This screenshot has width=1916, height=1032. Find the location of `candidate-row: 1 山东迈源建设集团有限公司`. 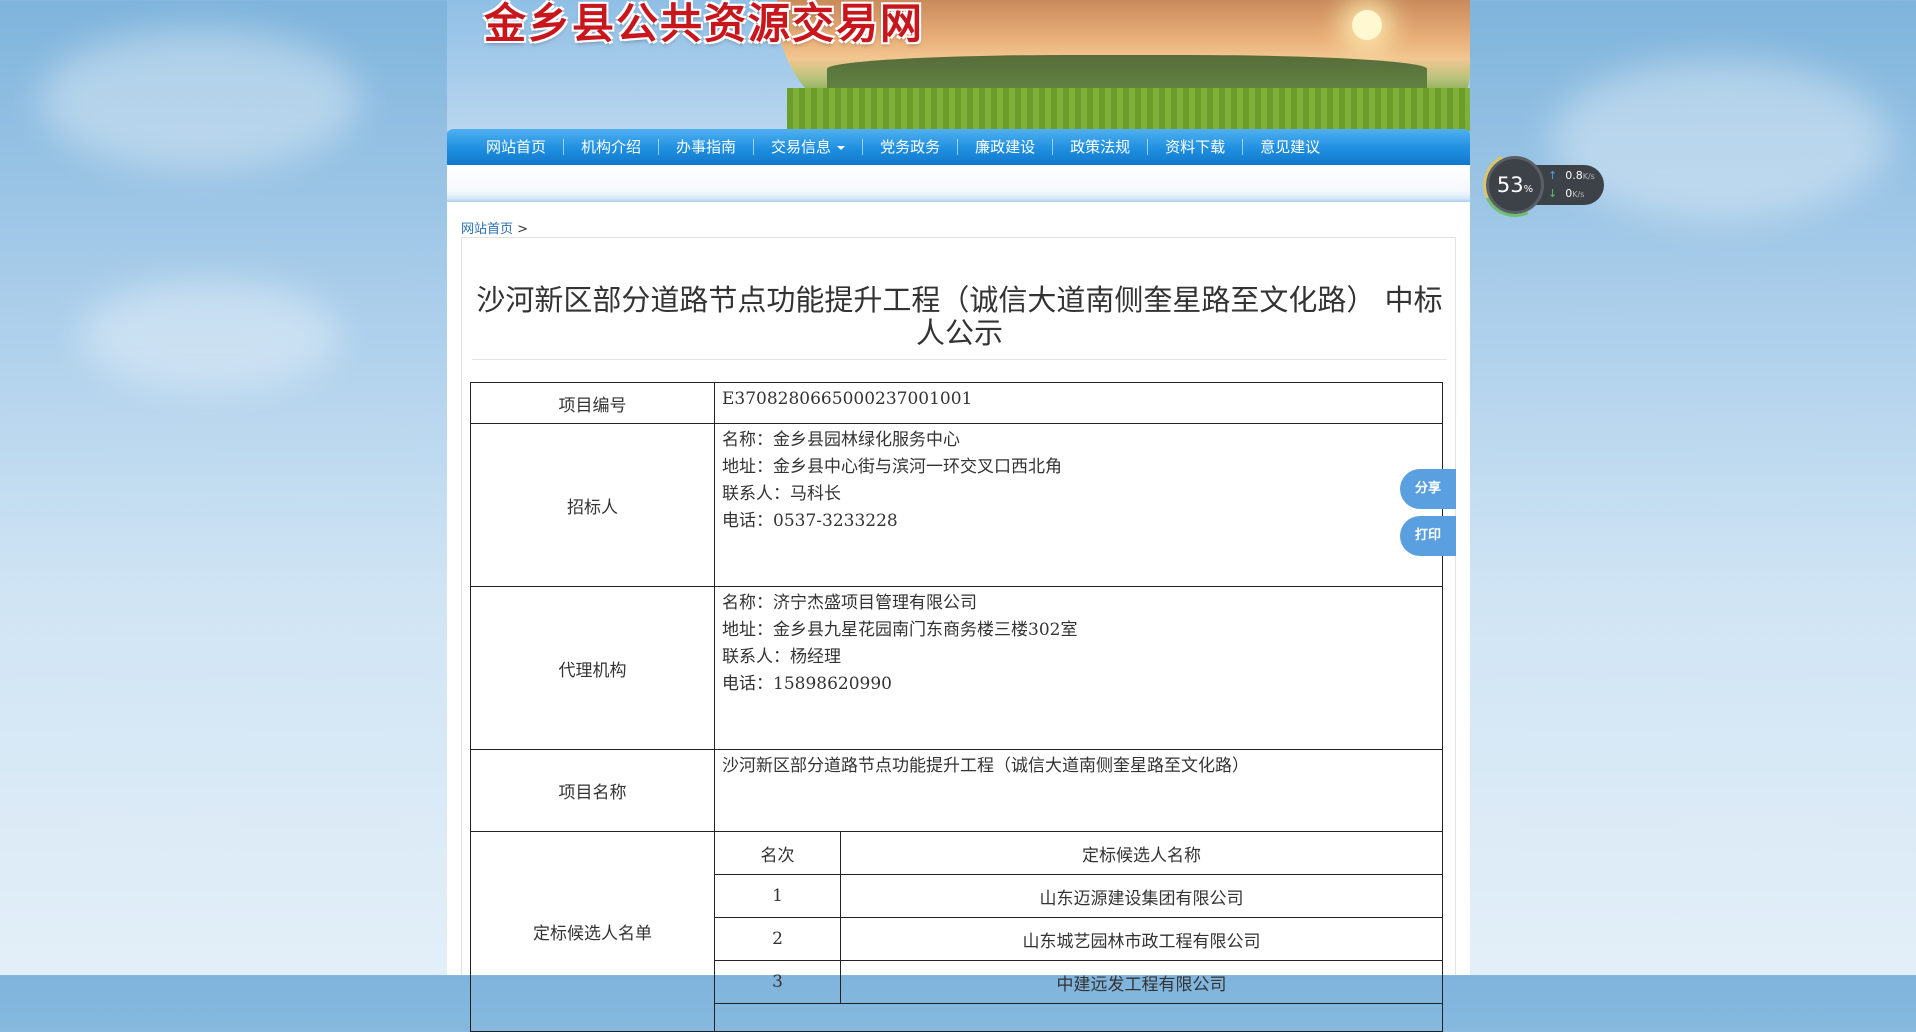

candidate-row: 1 山东迈源建设集团有限公司 is located at coordinates (1078, 896).